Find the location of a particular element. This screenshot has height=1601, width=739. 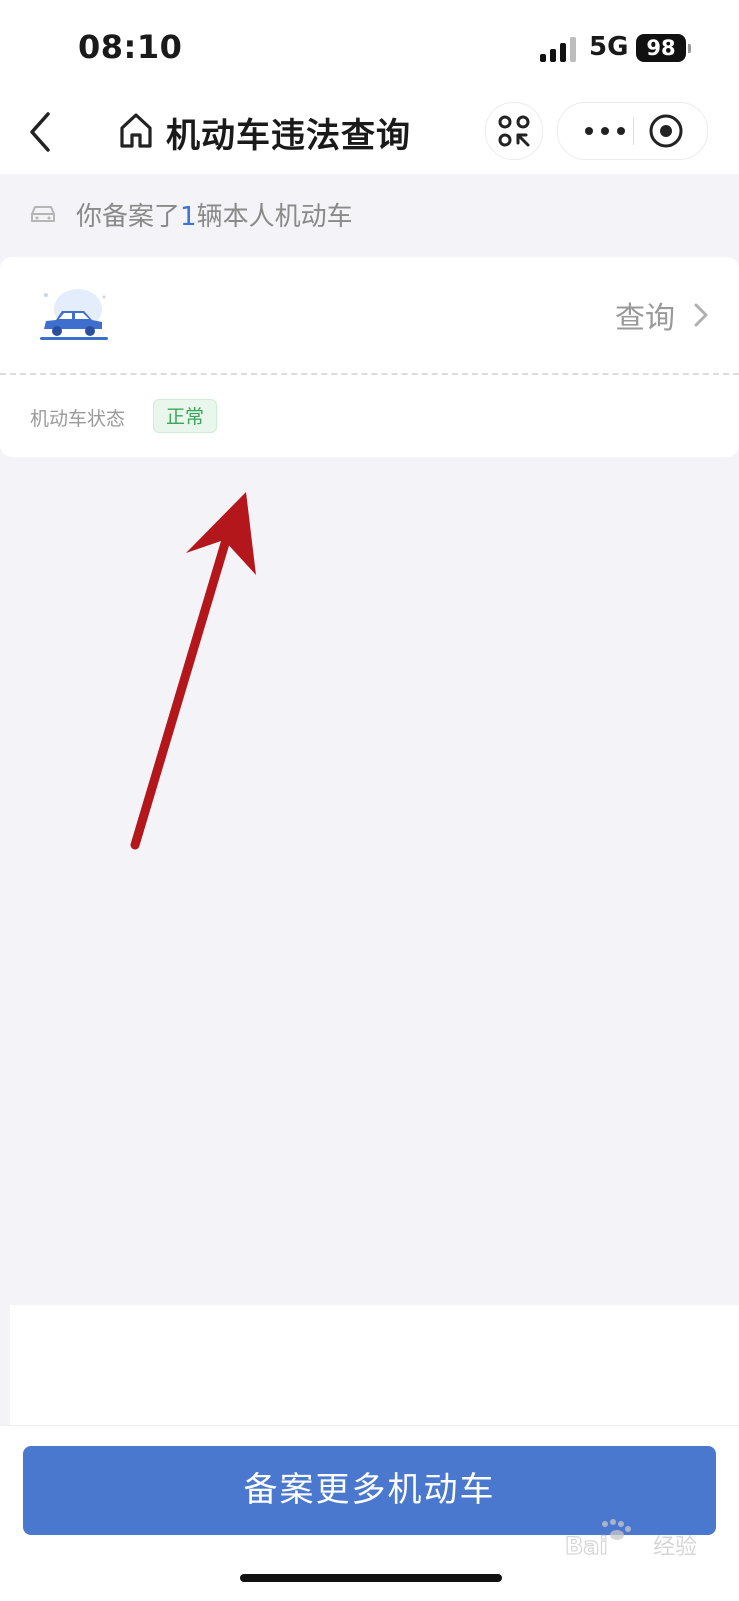

vehicle-status-label: 机动车状态 is located at coordinates (78, 419).